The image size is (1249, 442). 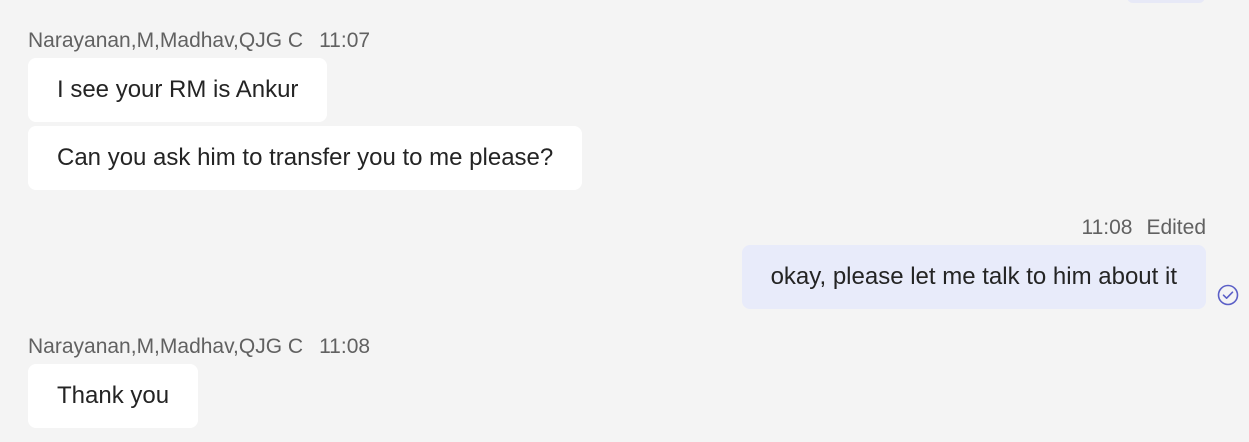 I want to click on incoming-message-group: Narayanan,M,Madhav,QJG C 11:08, so click(x=199, y=346).